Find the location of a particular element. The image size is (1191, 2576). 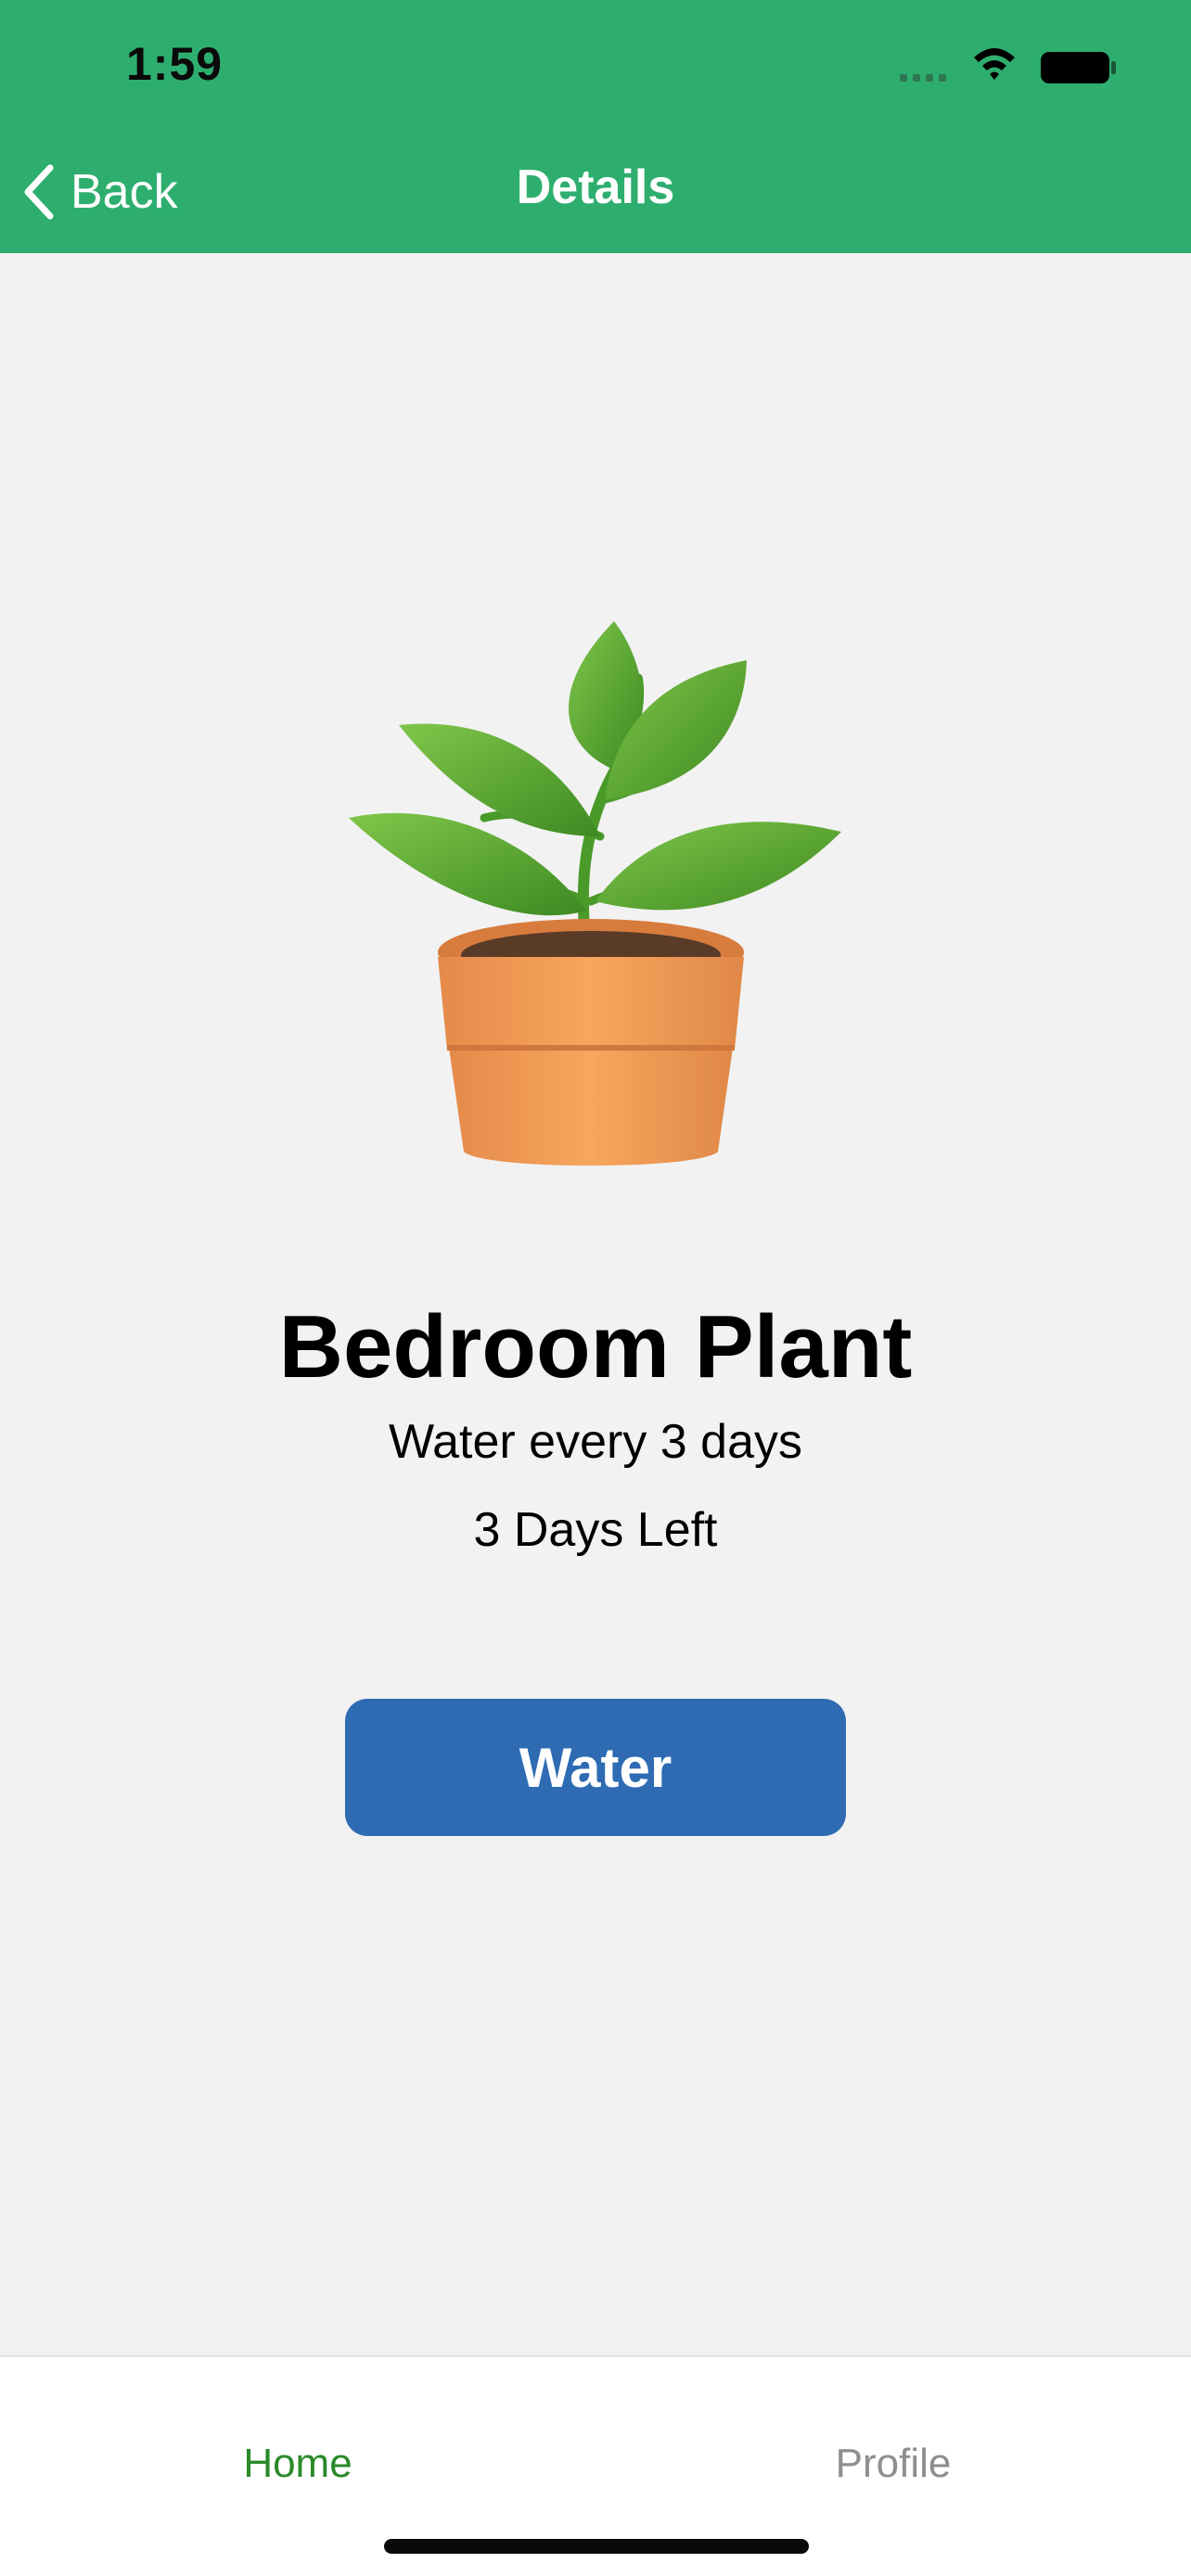

status-icons is located at coordinates (1008, 66).